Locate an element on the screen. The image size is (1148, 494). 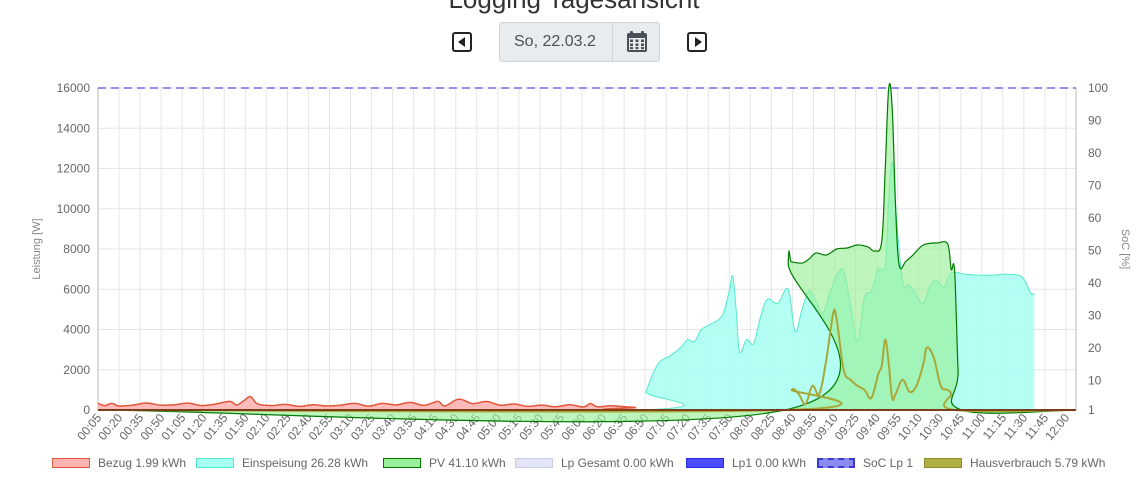
y2-tick-label: 40 is located at coordinates (1095, 283).